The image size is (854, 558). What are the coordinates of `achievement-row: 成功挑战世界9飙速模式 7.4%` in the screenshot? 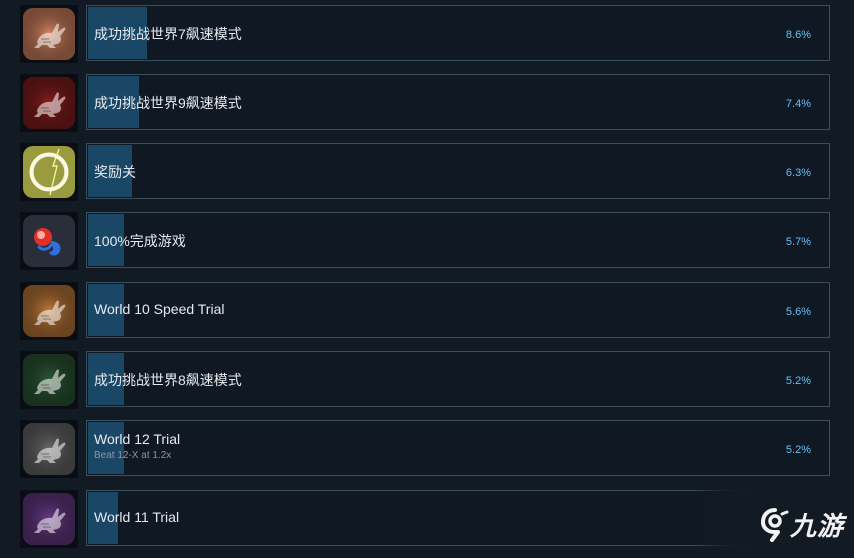 It's located at (427, 103).